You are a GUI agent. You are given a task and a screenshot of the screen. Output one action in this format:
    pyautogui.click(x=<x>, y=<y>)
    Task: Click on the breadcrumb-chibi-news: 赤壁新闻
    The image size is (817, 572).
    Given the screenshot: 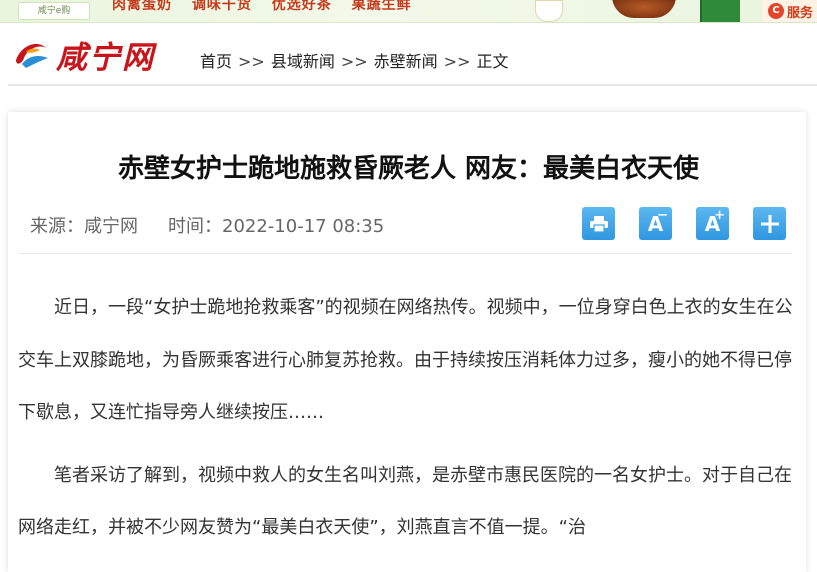 What is the action you would take?
    pyautogui.click(x=406, y=61)
    